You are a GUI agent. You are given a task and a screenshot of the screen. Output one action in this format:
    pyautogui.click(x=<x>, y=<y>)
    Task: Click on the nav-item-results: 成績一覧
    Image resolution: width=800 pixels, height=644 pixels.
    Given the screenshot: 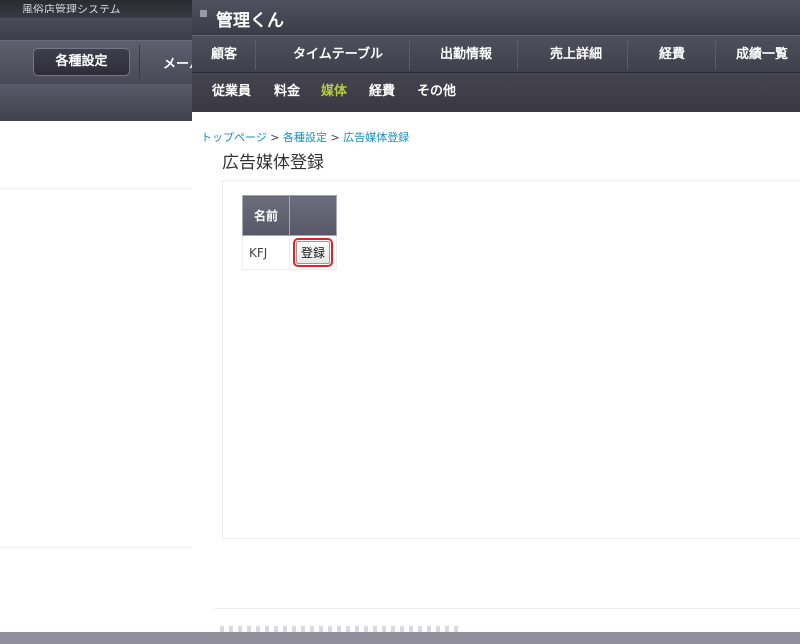 What is the action you would take?
    pyautogui.click(x=768, y=54)
    